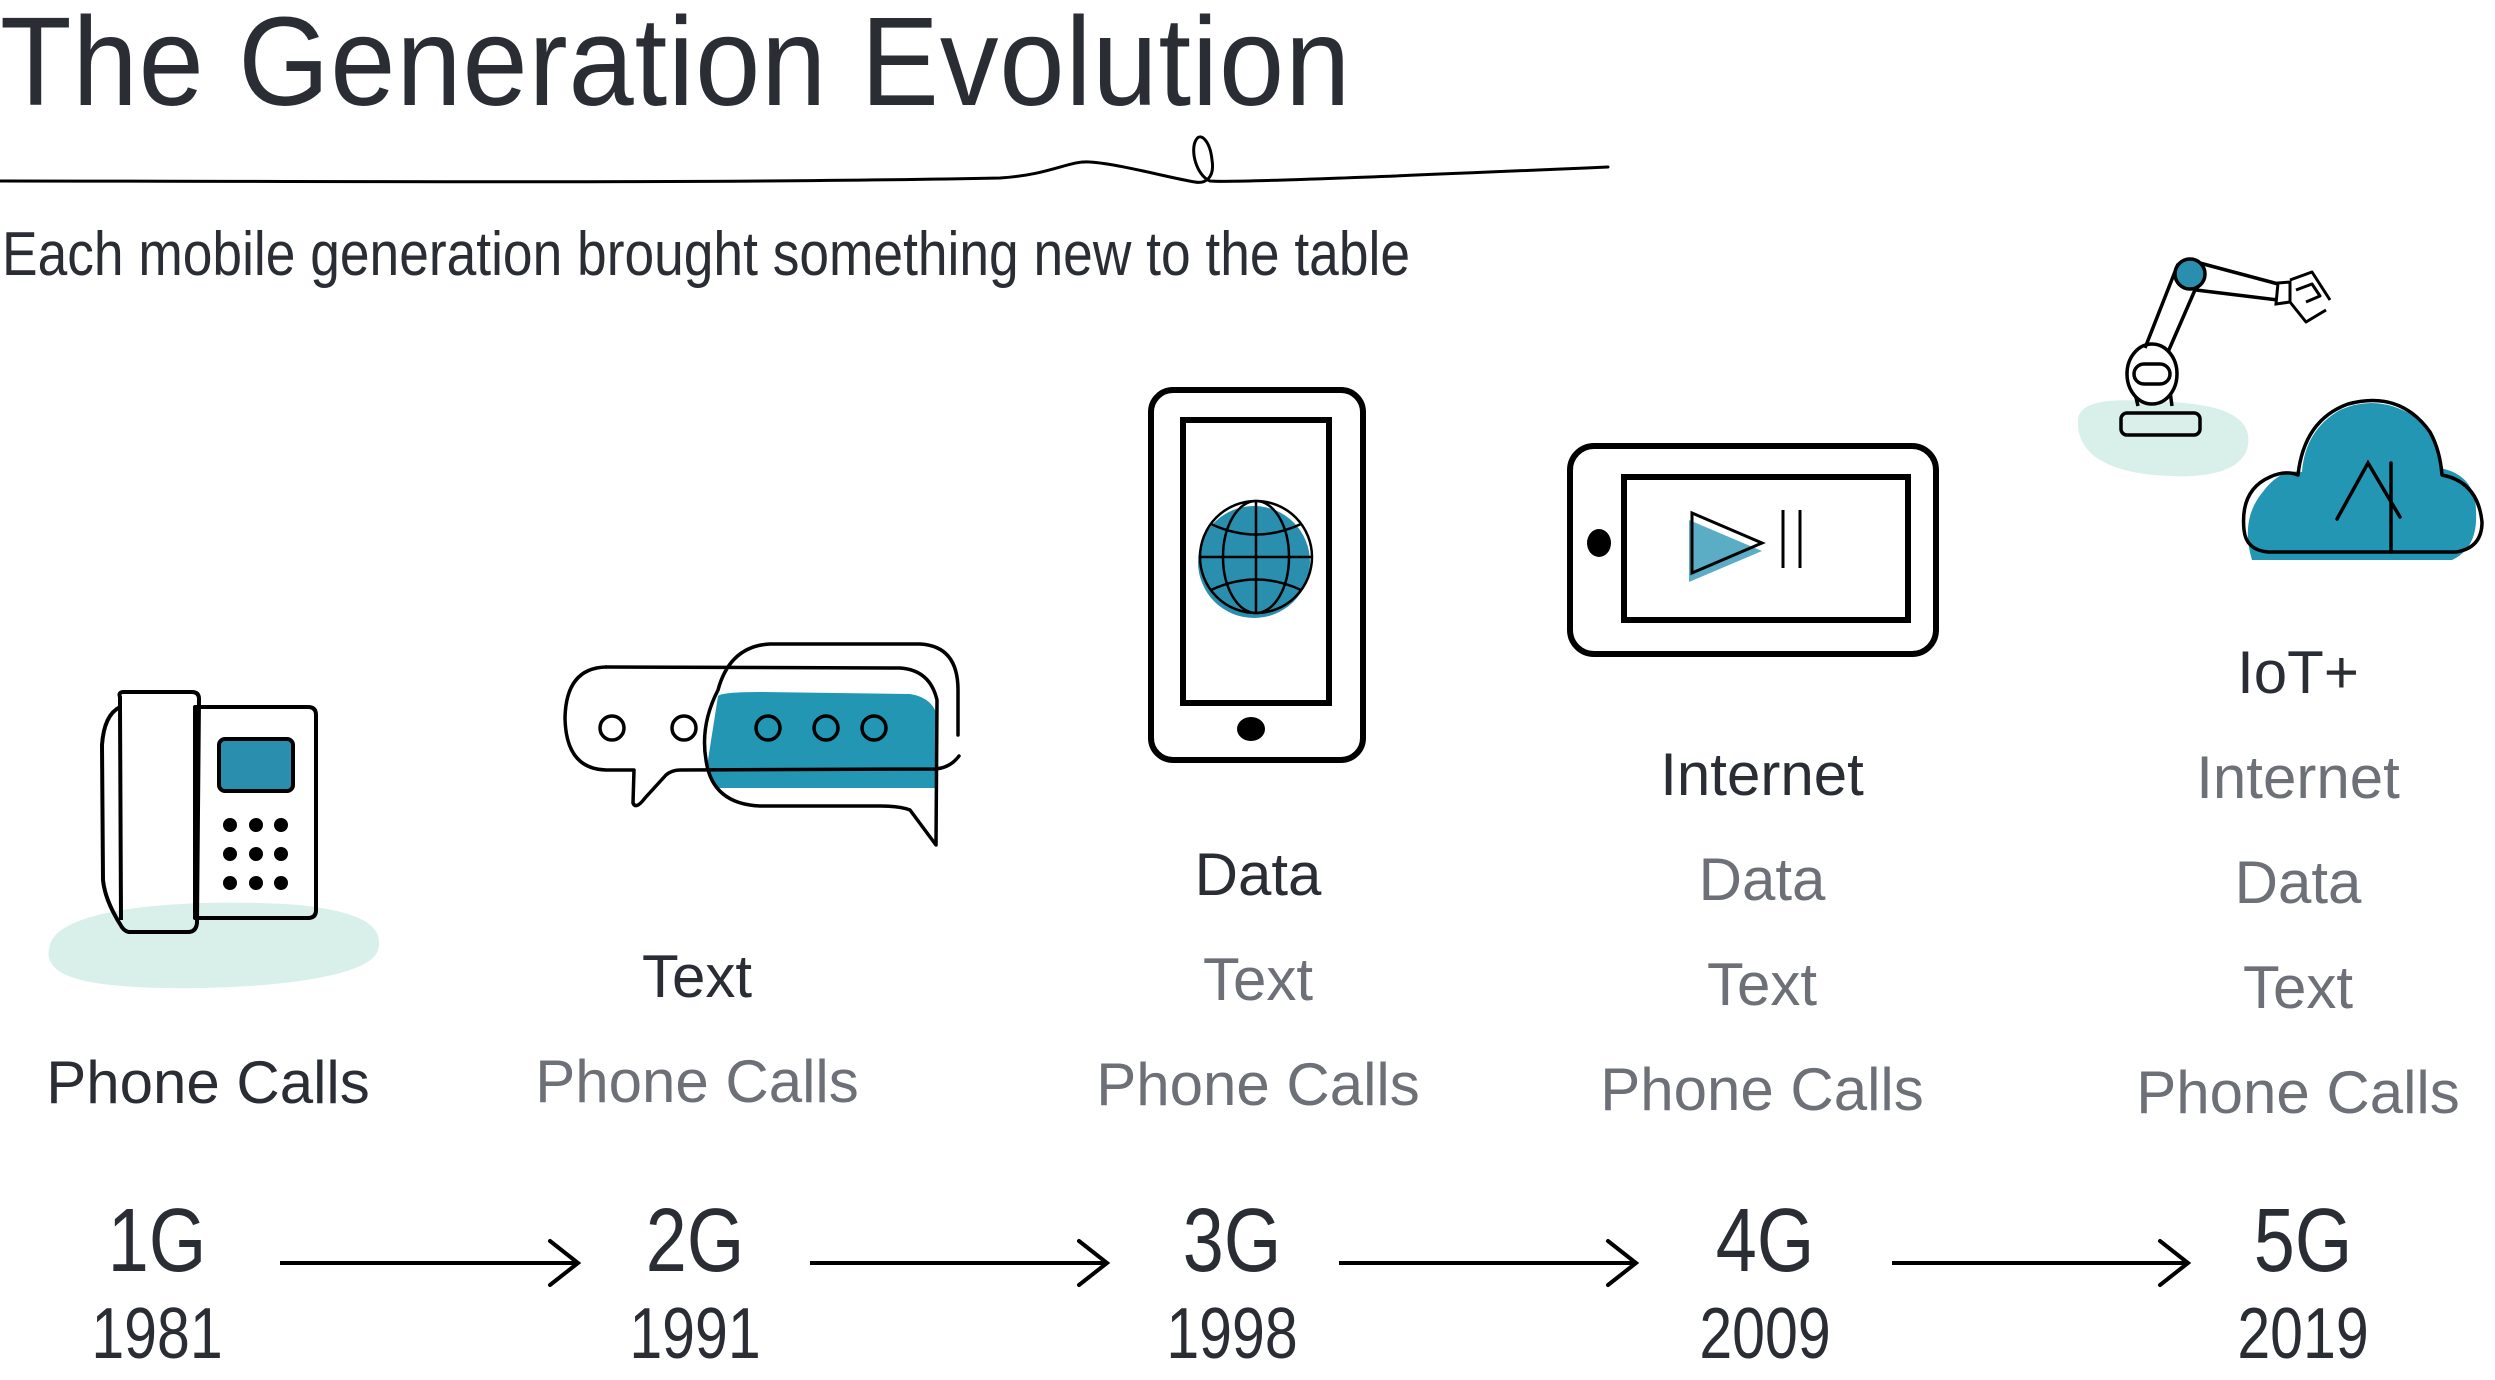  I want to click on year-label: 1998, so click(1232, 1334).